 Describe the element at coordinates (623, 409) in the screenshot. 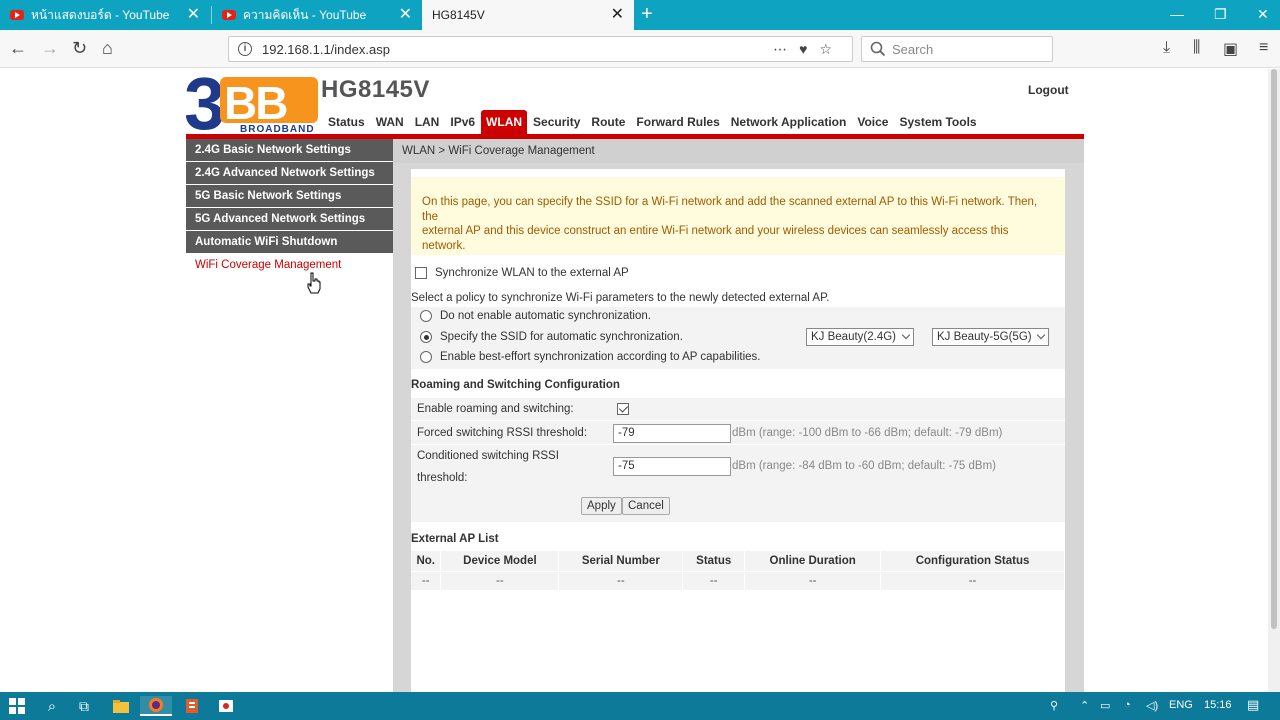

I see `roaming-checkbox` at that location.